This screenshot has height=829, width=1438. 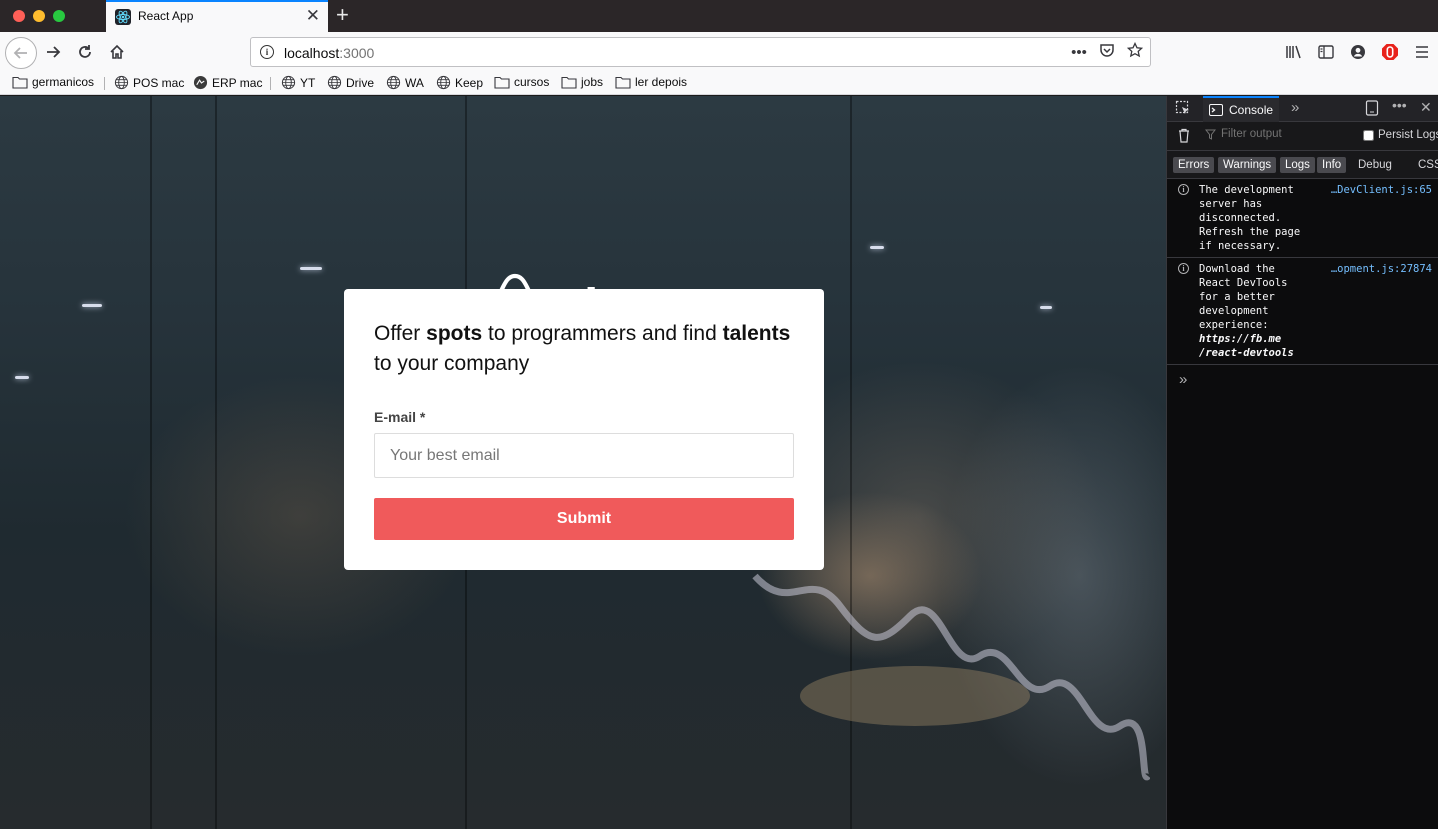 I want to click on headline-text: to programmers and find, so click(x=602, y=333).